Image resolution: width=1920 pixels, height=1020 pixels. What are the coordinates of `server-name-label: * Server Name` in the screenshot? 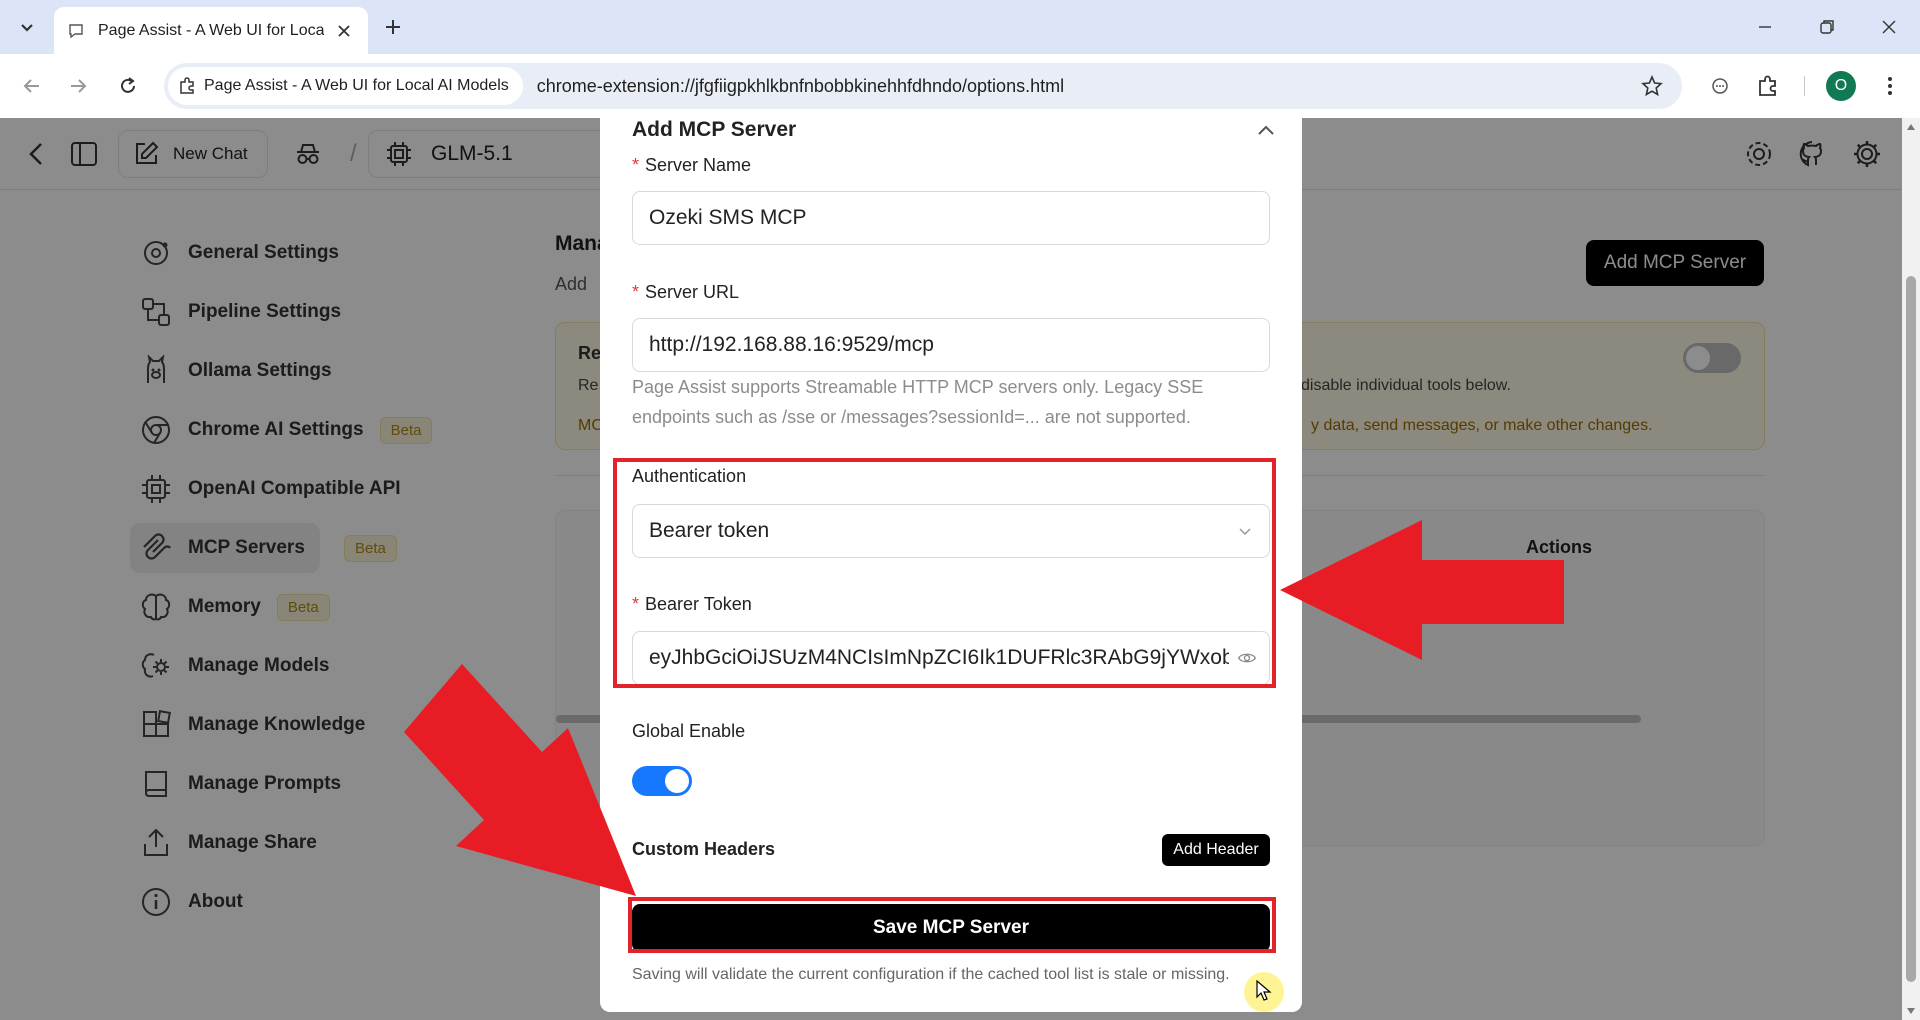 It's located at (691, 165).